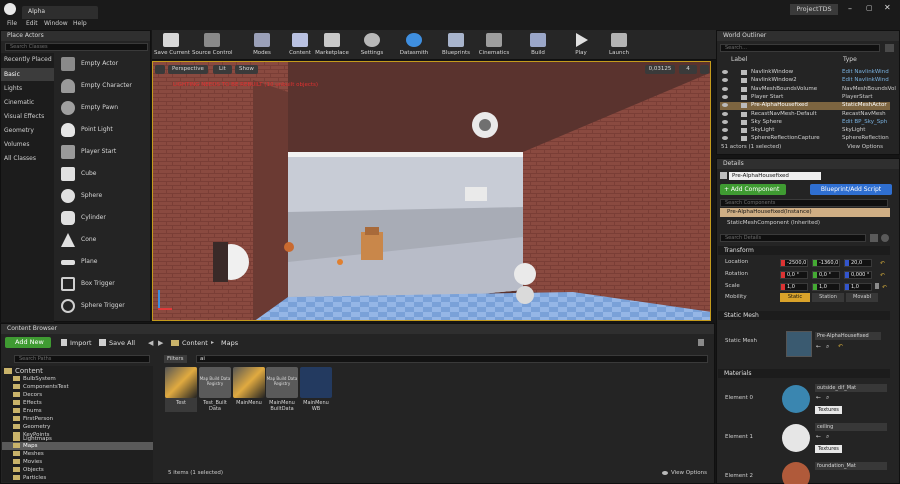 Image resolution: width=900 pixels, height=484 pixels. I want to click on category-volumes: Volumes, so click(16, 144).